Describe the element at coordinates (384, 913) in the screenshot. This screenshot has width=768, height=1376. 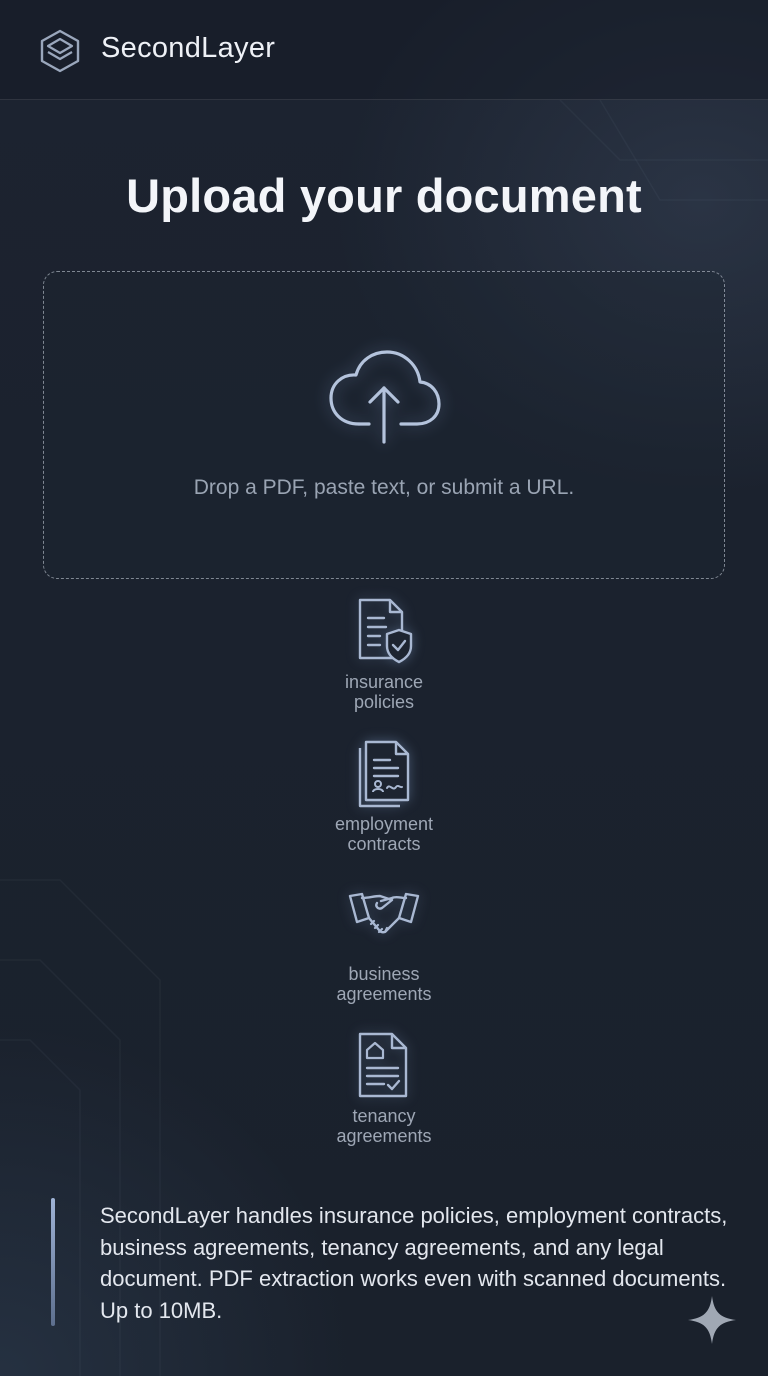
I see `handshake-icon` at that location.